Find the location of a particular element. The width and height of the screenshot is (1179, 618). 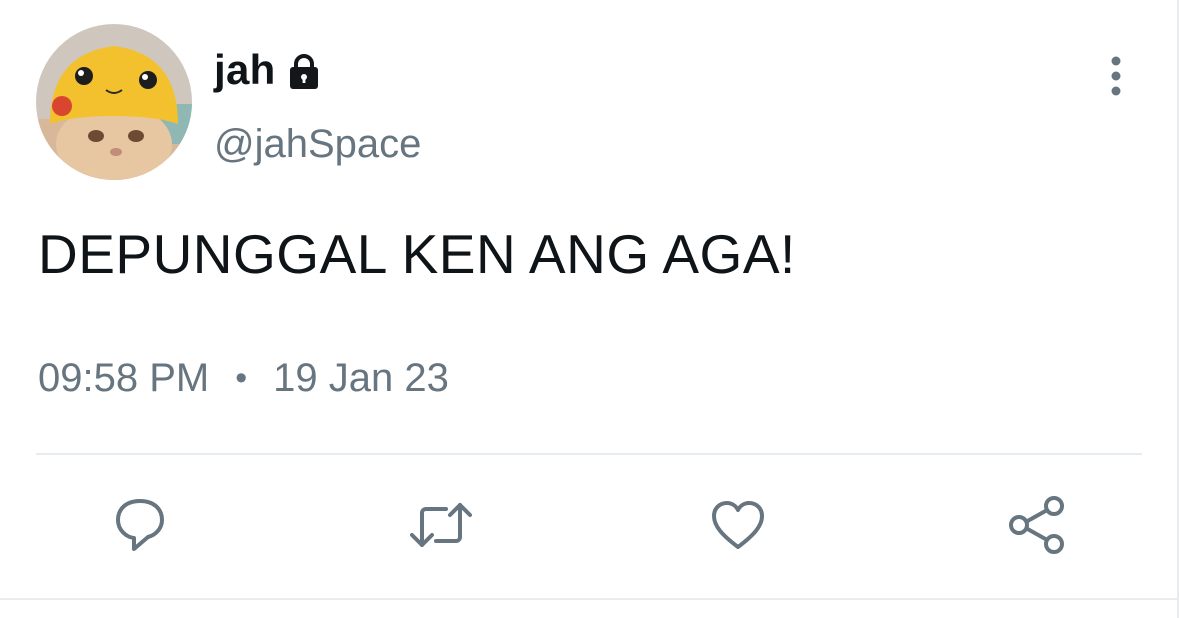

display-name-row: jah is located at coordinates (269, 70).